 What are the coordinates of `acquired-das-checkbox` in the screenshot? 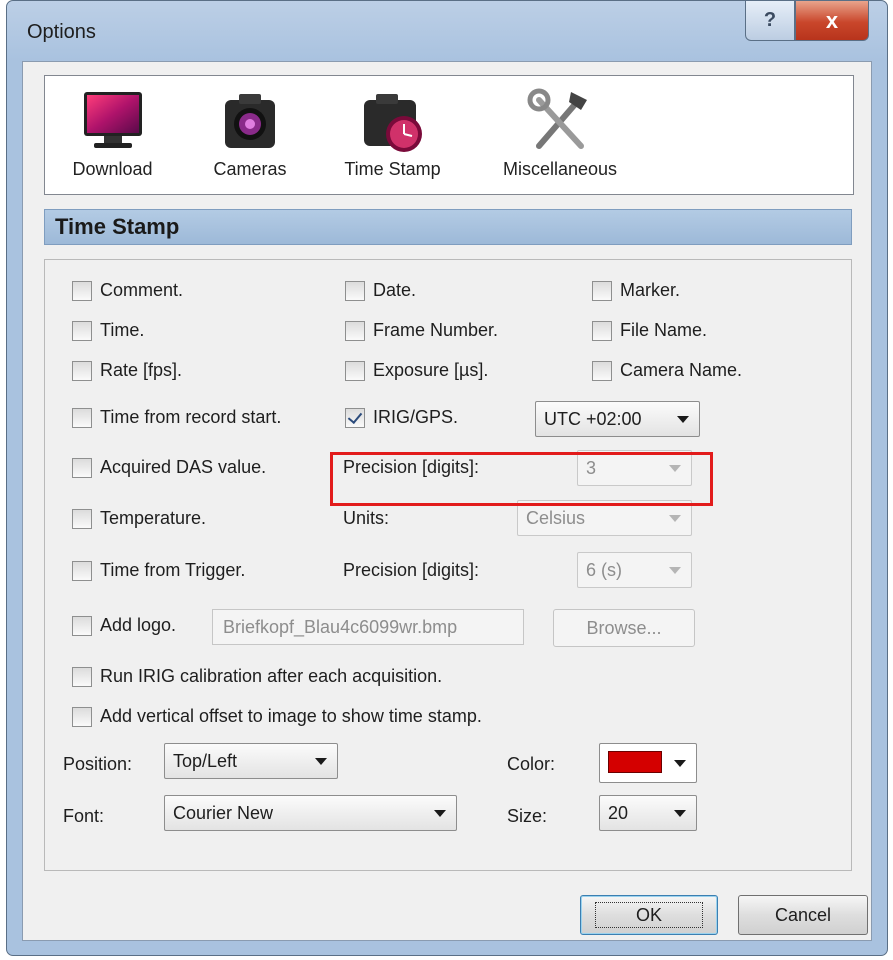 It's located at (82, 468).